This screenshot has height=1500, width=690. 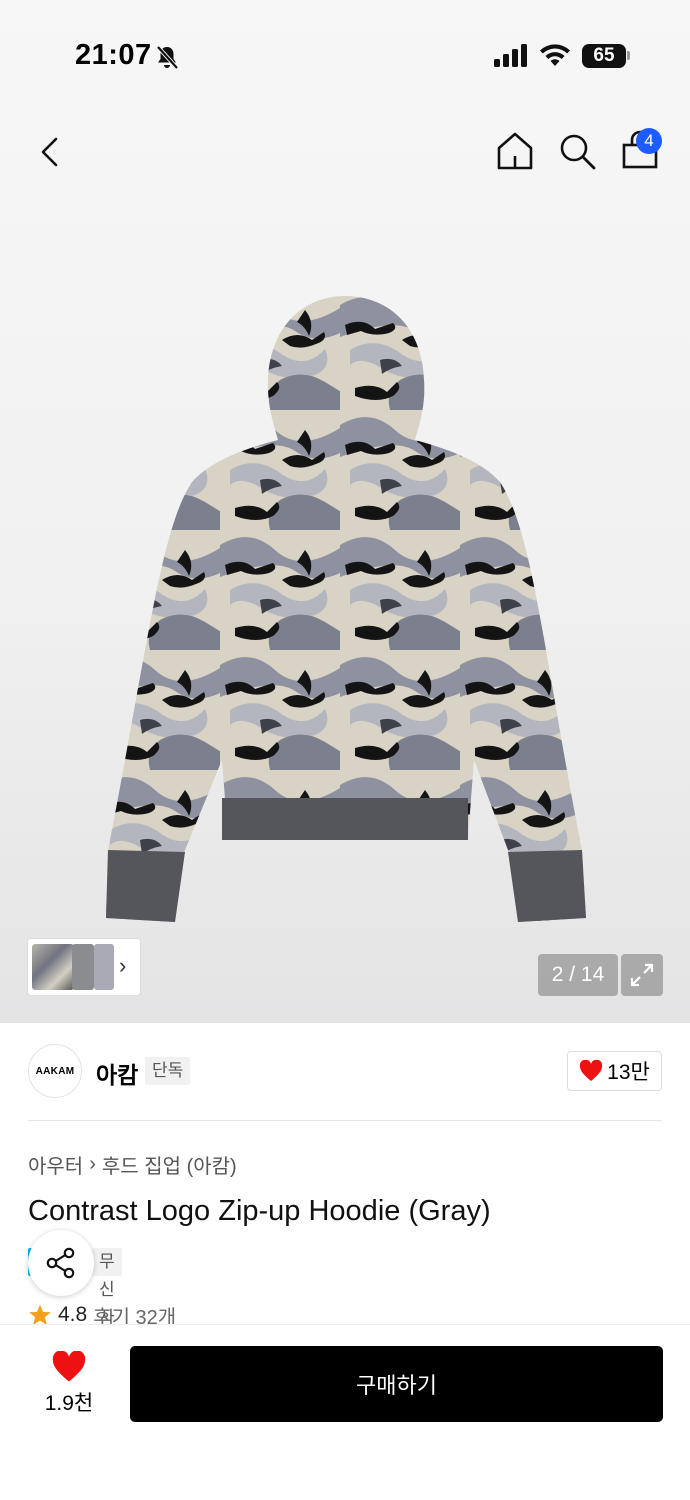 What do you see at coordinates (113, 55) in the screenshot?
I see `status-time: 21:07` at bounding box center [113, 55].